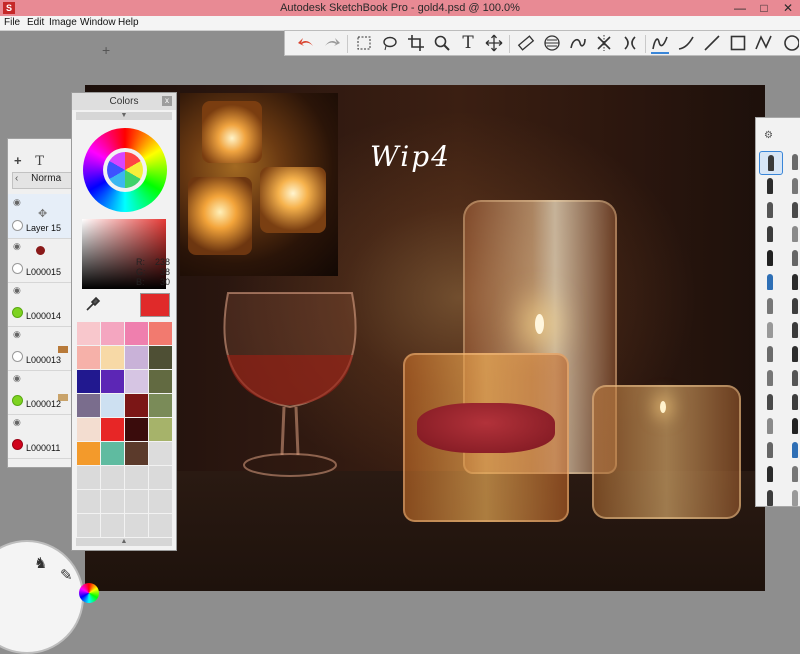 This screenshot has width=800, height=654. What do you see at coordinates (468, 43) in the screenshot?
I see `text-icon: T` at bounding box center [468, 43].